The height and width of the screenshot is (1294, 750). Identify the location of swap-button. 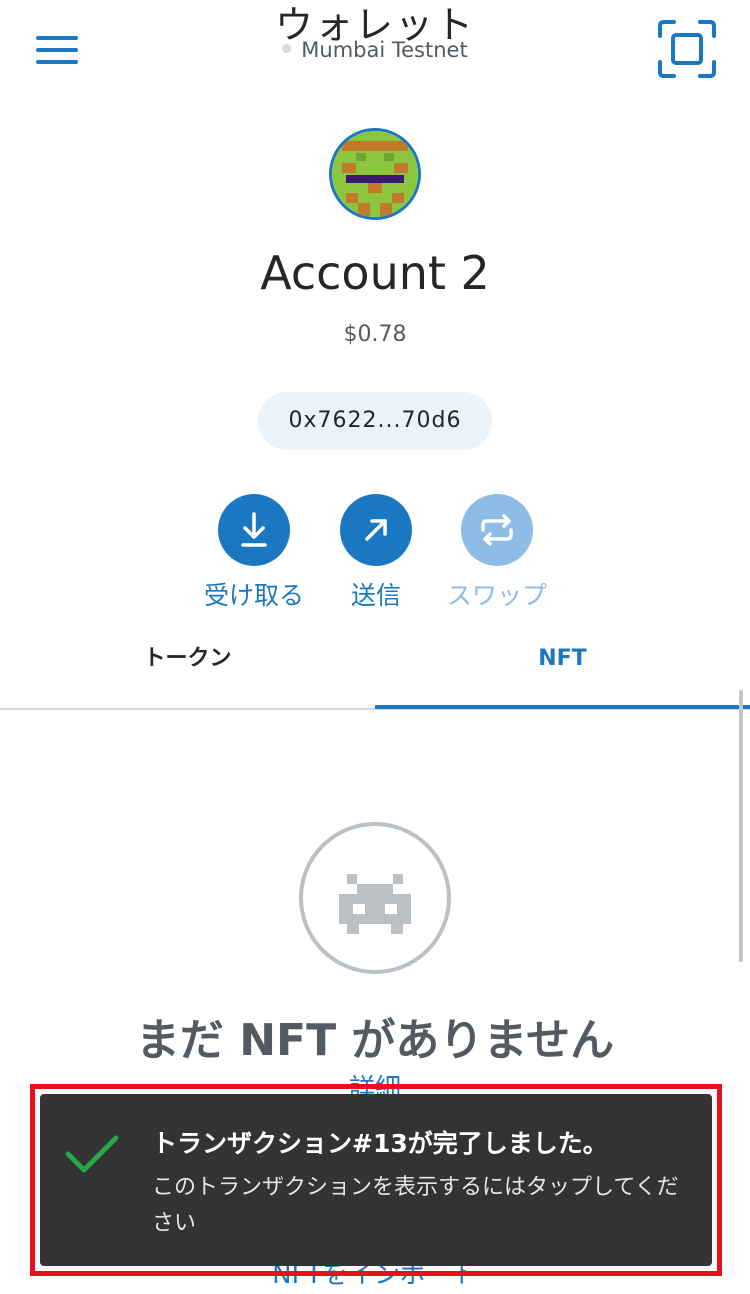
(497, 530).